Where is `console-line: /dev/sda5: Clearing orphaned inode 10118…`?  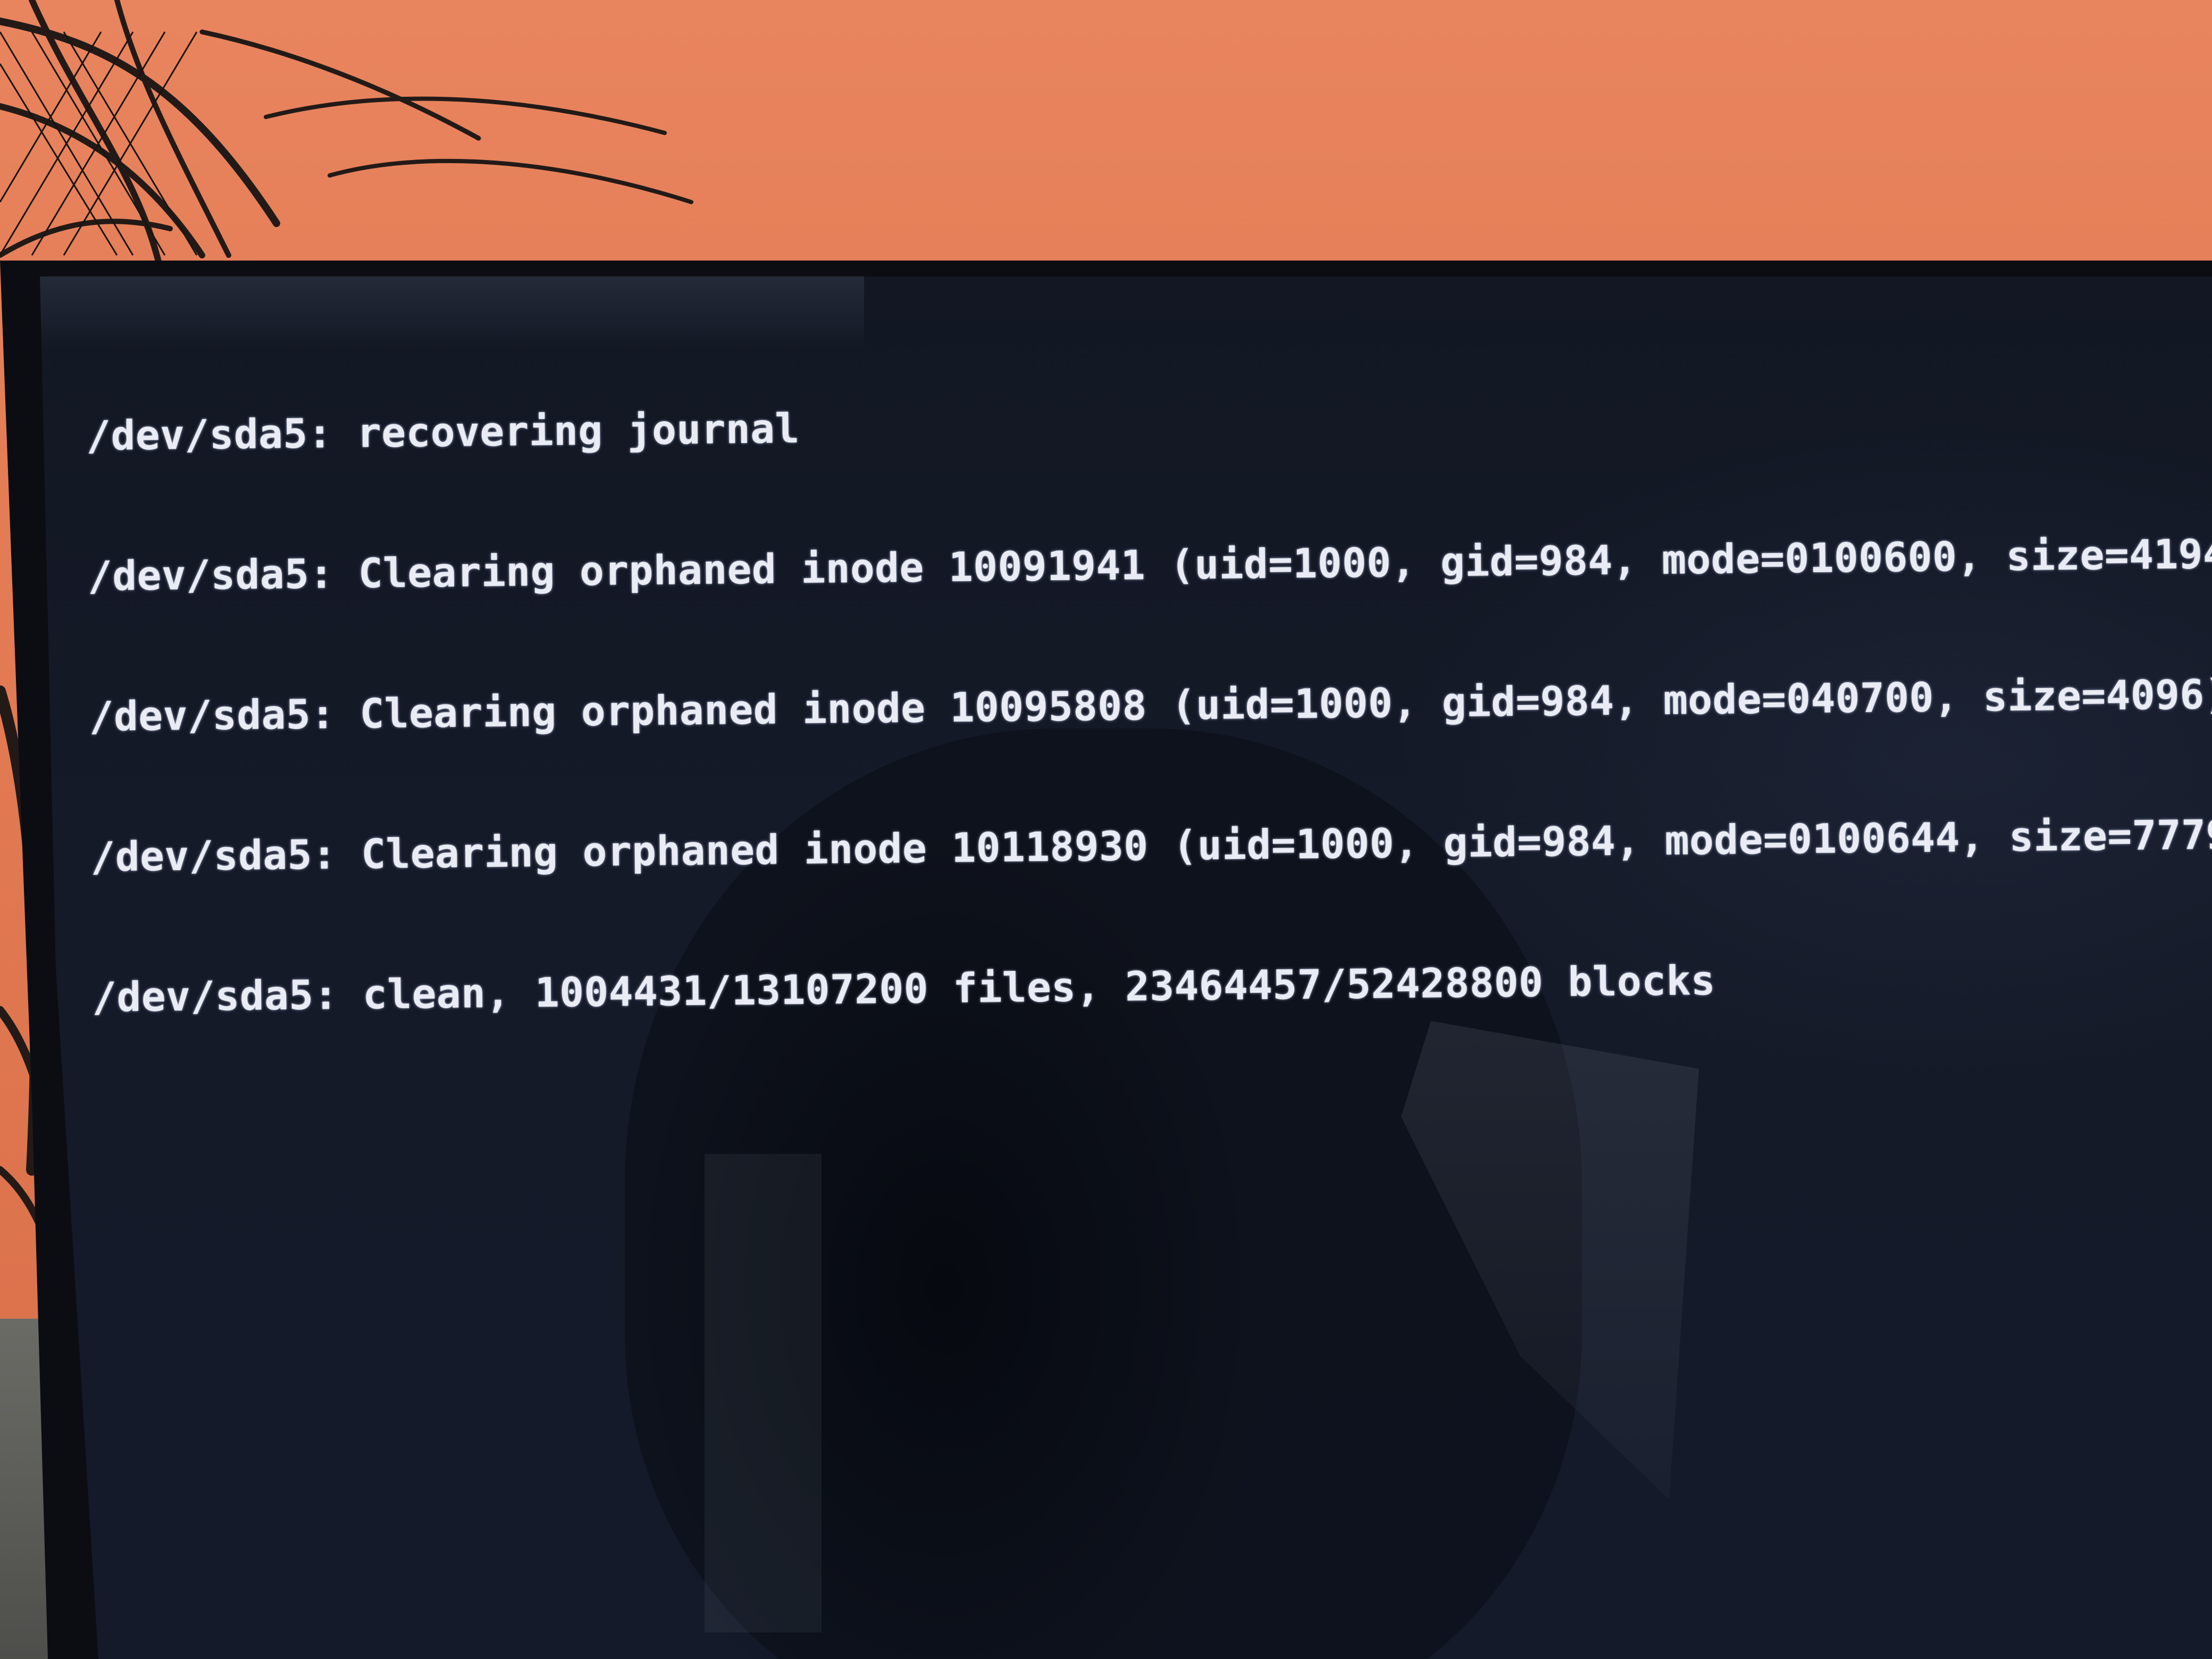
console-line: /dev/sda5: Clearing orphaned inode 10118… is located at coordinates (1151, 845).